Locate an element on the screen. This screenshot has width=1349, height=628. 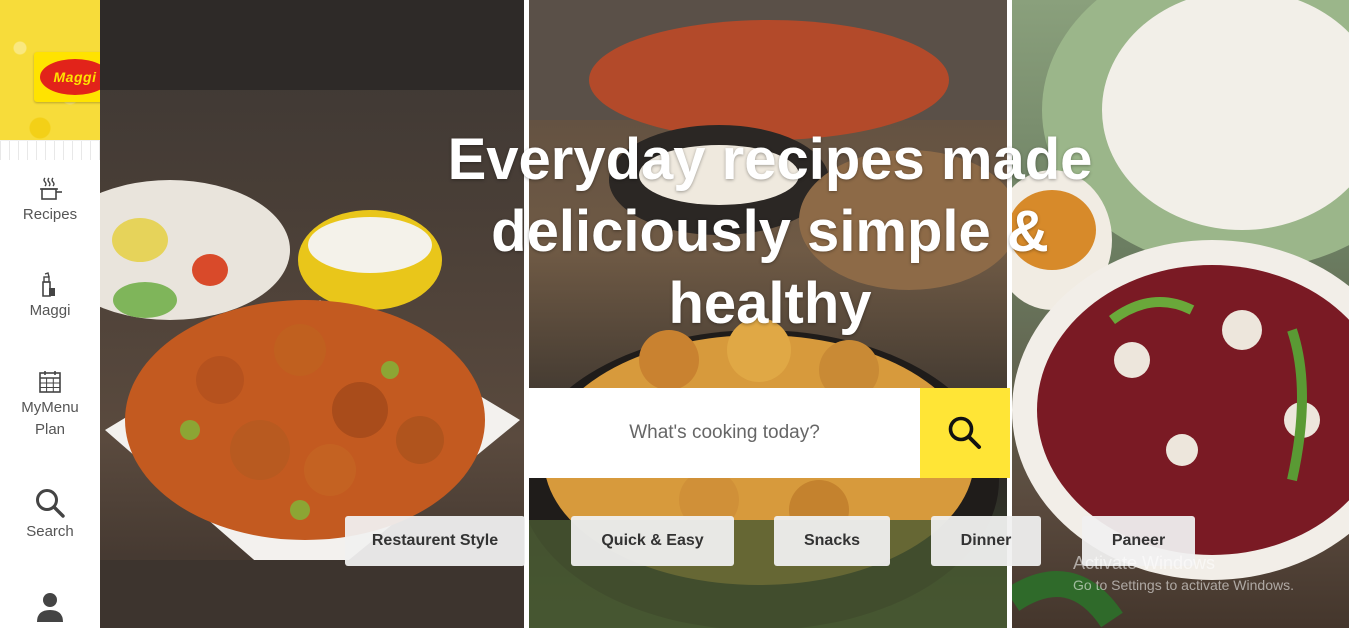
sidebar-item-label: Recipes is located at coordinates (50, 214).